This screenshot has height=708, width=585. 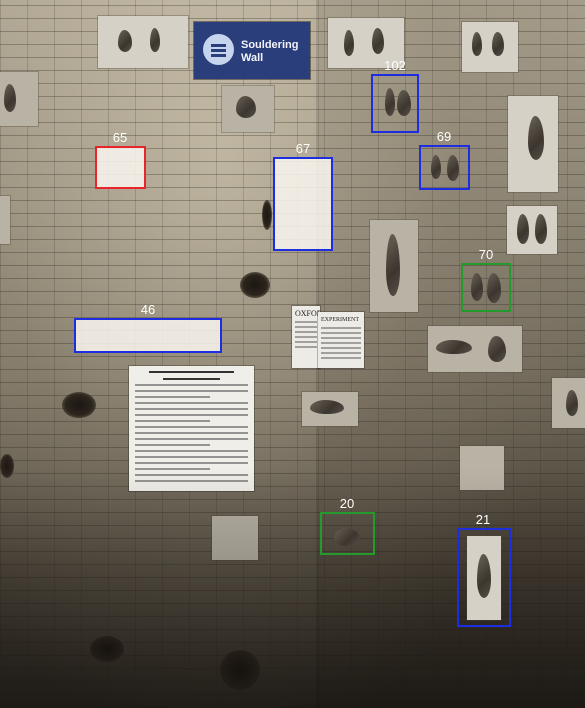 What do you see at coordinates (274, 52) in the screenshot?
I see `sign-title: Souldering Wall` at bounding box center [274, 52].